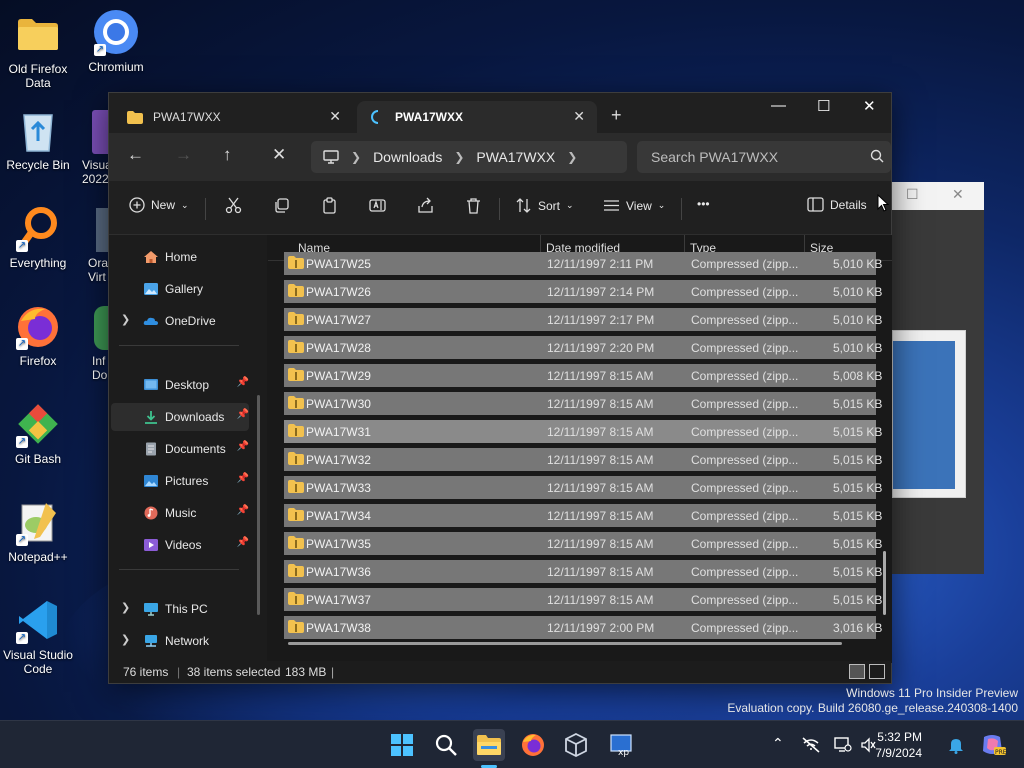 The height and width of the screenshot is (768, 1024). I want to click on desktop-icon-notepadpp: ↗ Notepad++, so click(38, 531).